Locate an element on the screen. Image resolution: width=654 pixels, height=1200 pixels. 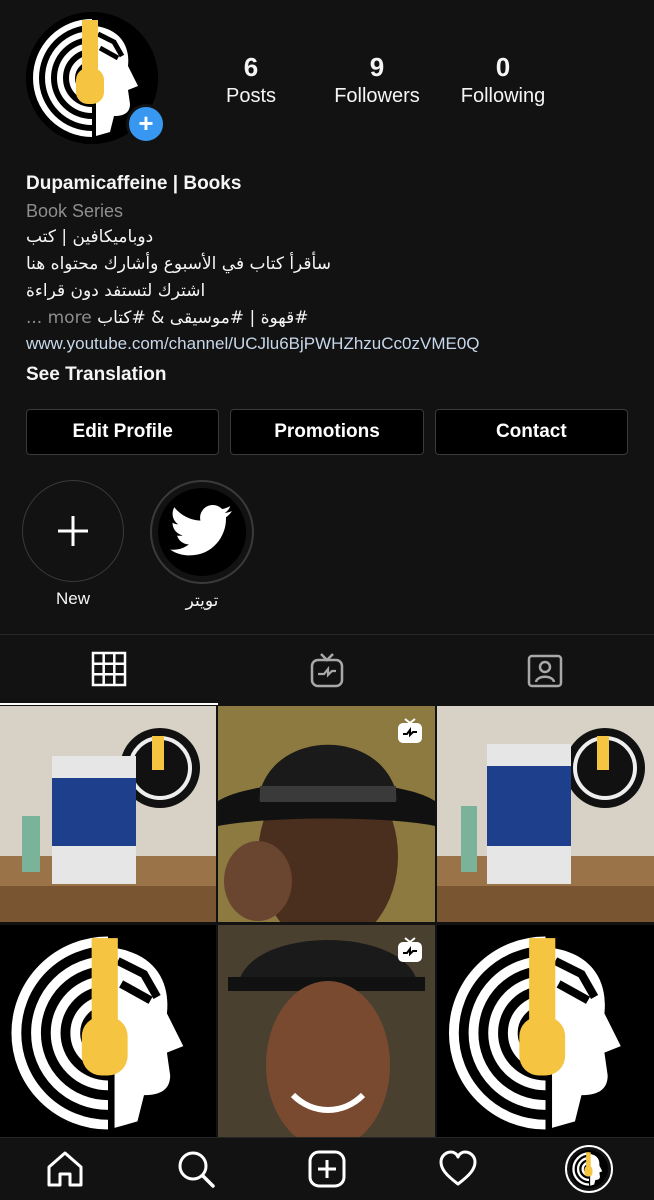
profile-action-buttons: Edit Profile Promotions Contact is located at coordinates (327, 432).